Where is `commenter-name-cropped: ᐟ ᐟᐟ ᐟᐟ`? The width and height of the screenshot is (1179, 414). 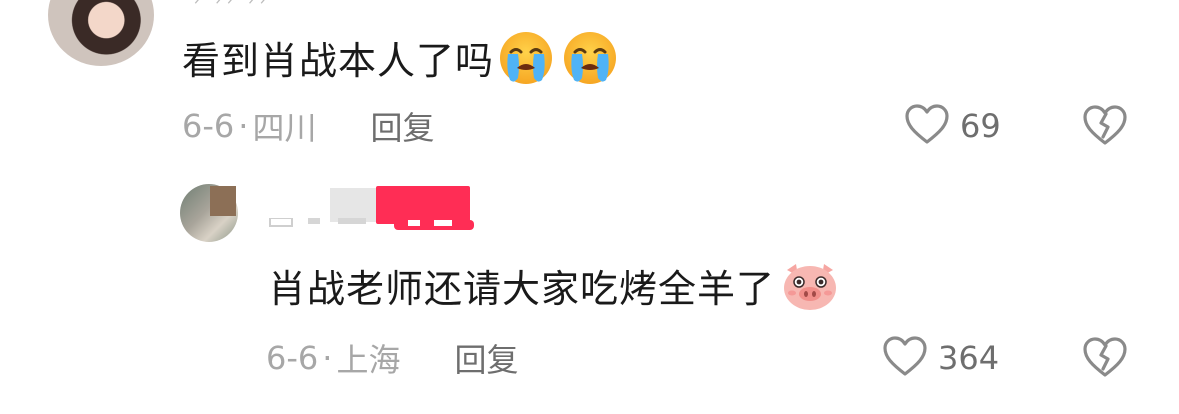 commenter-name-cropped: ᐟ ᐟᐟ ᐟᐟ is located at coordinates (233, 7).